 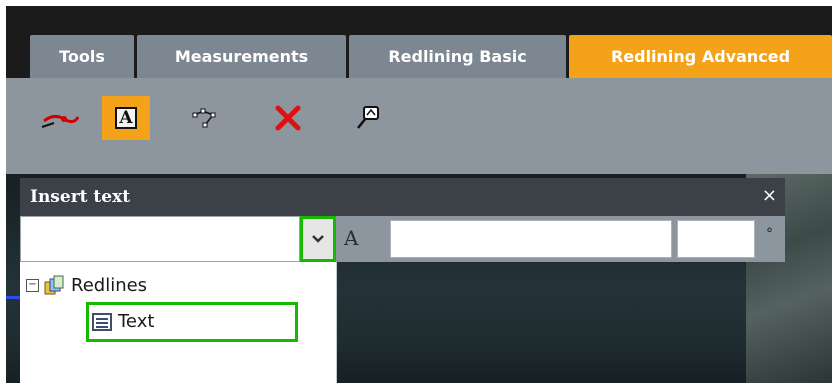 I want to click on tree-item-redlines: − Redlines, so click(x=86, y=285).